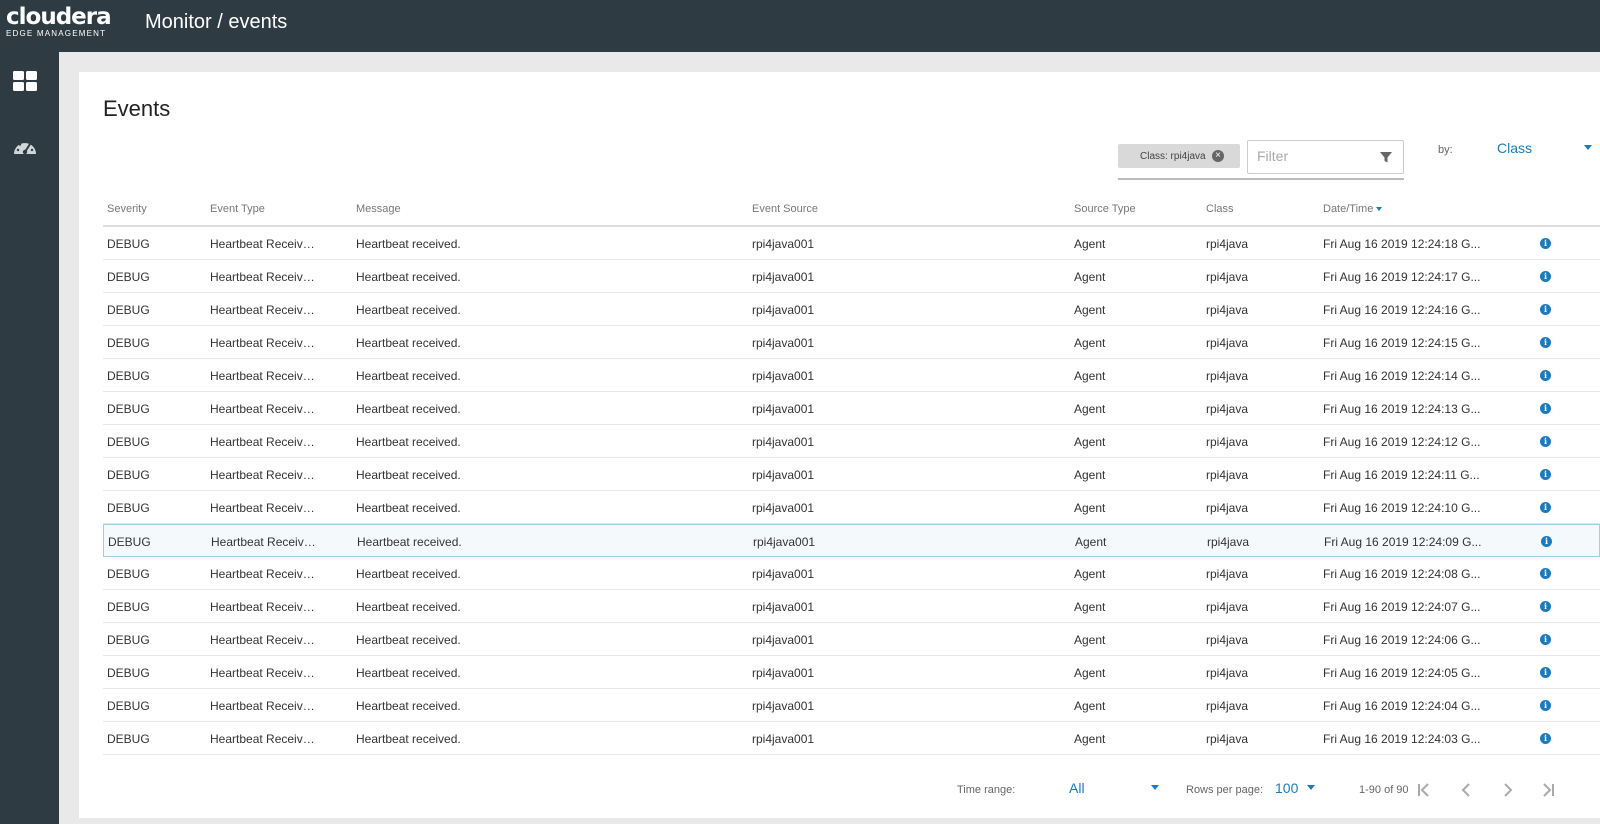  Describe the element at coordinates (1404, 209) in the screenshot. I see `column-header-datetime: Date/Time` at that location.